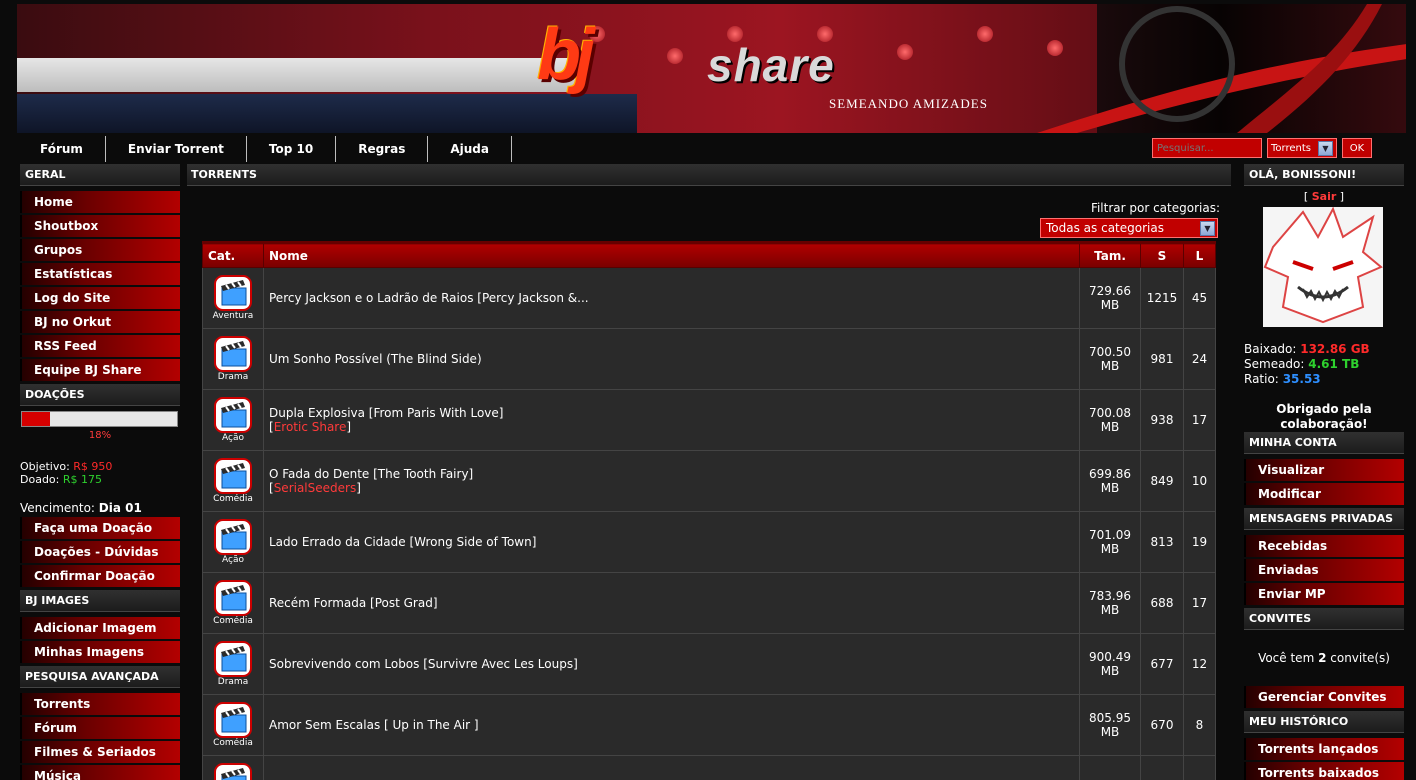  What do you see at coordinates (470, 149) in the screenshot?
I see `nav-ajuda: Ajuda` at bounding box center [470, 149].